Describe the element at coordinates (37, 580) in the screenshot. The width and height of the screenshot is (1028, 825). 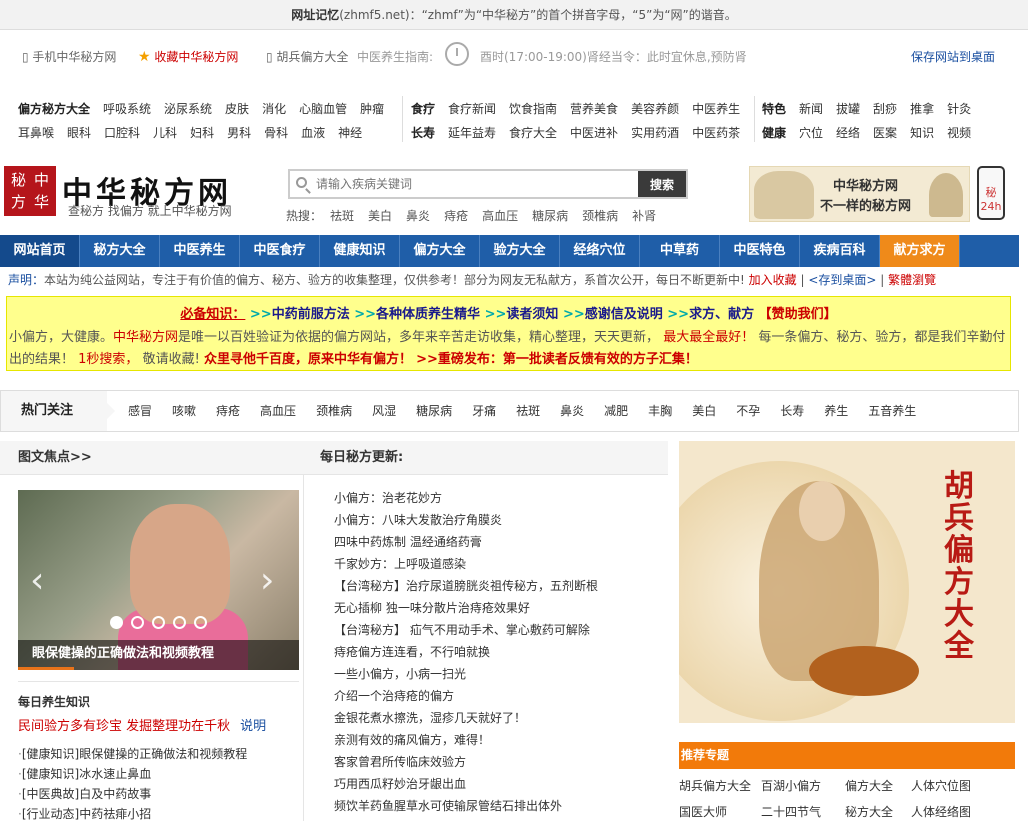
I see `chevron-left-icon: ‹` at that location.